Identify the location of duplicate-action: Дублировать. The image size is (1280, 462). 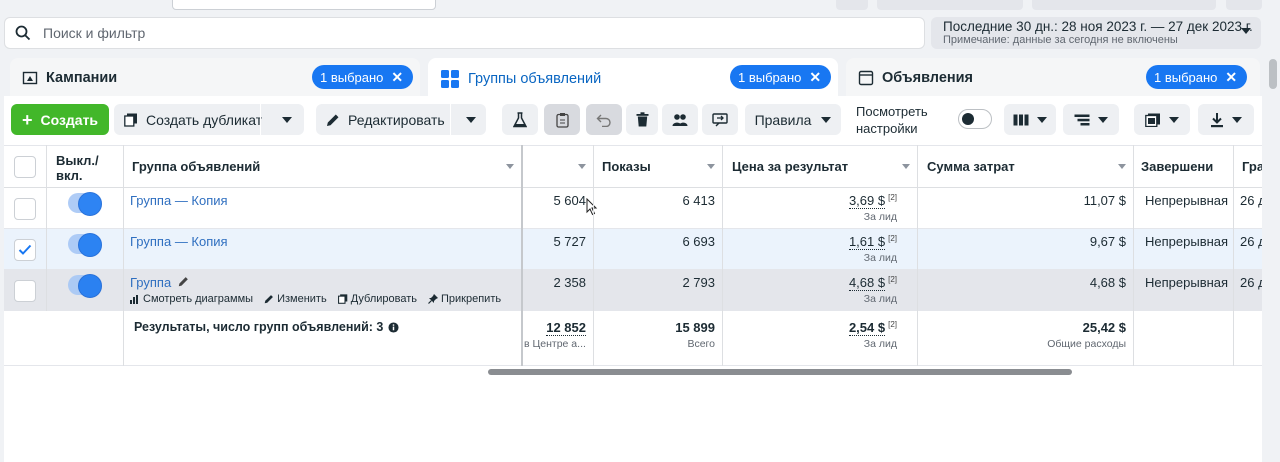
(377, 299).